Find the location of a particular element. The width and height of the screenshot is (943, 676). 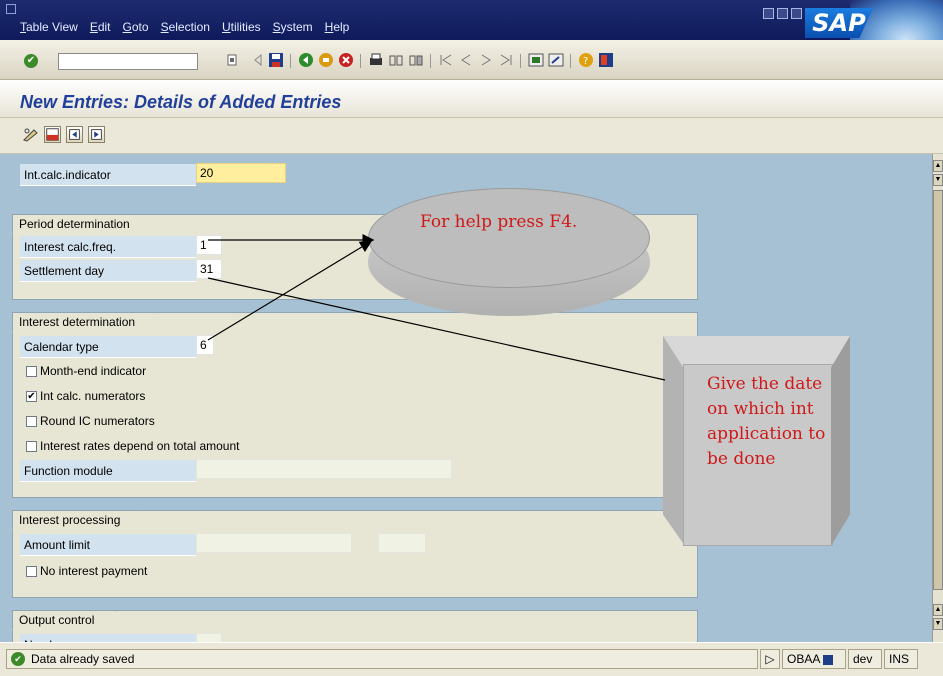

settlement-day-label: Settlement day is located at coordinates (108, 271).